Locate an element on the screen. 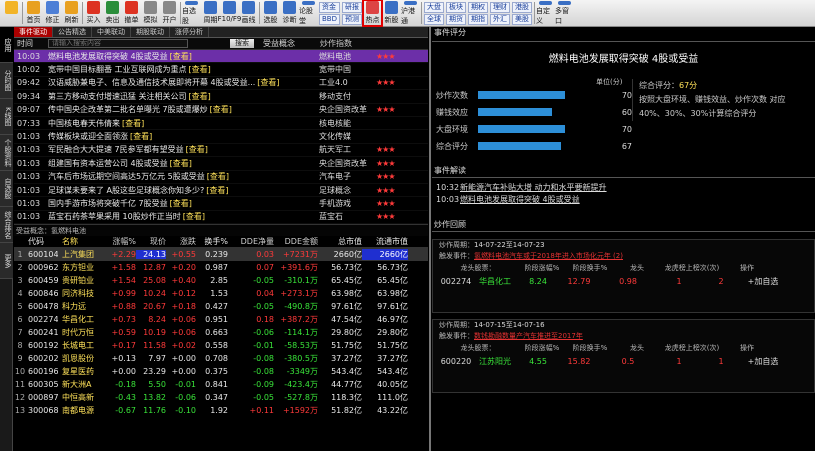  tab-0: 事件驱动 is located at coordinates (33, 32).